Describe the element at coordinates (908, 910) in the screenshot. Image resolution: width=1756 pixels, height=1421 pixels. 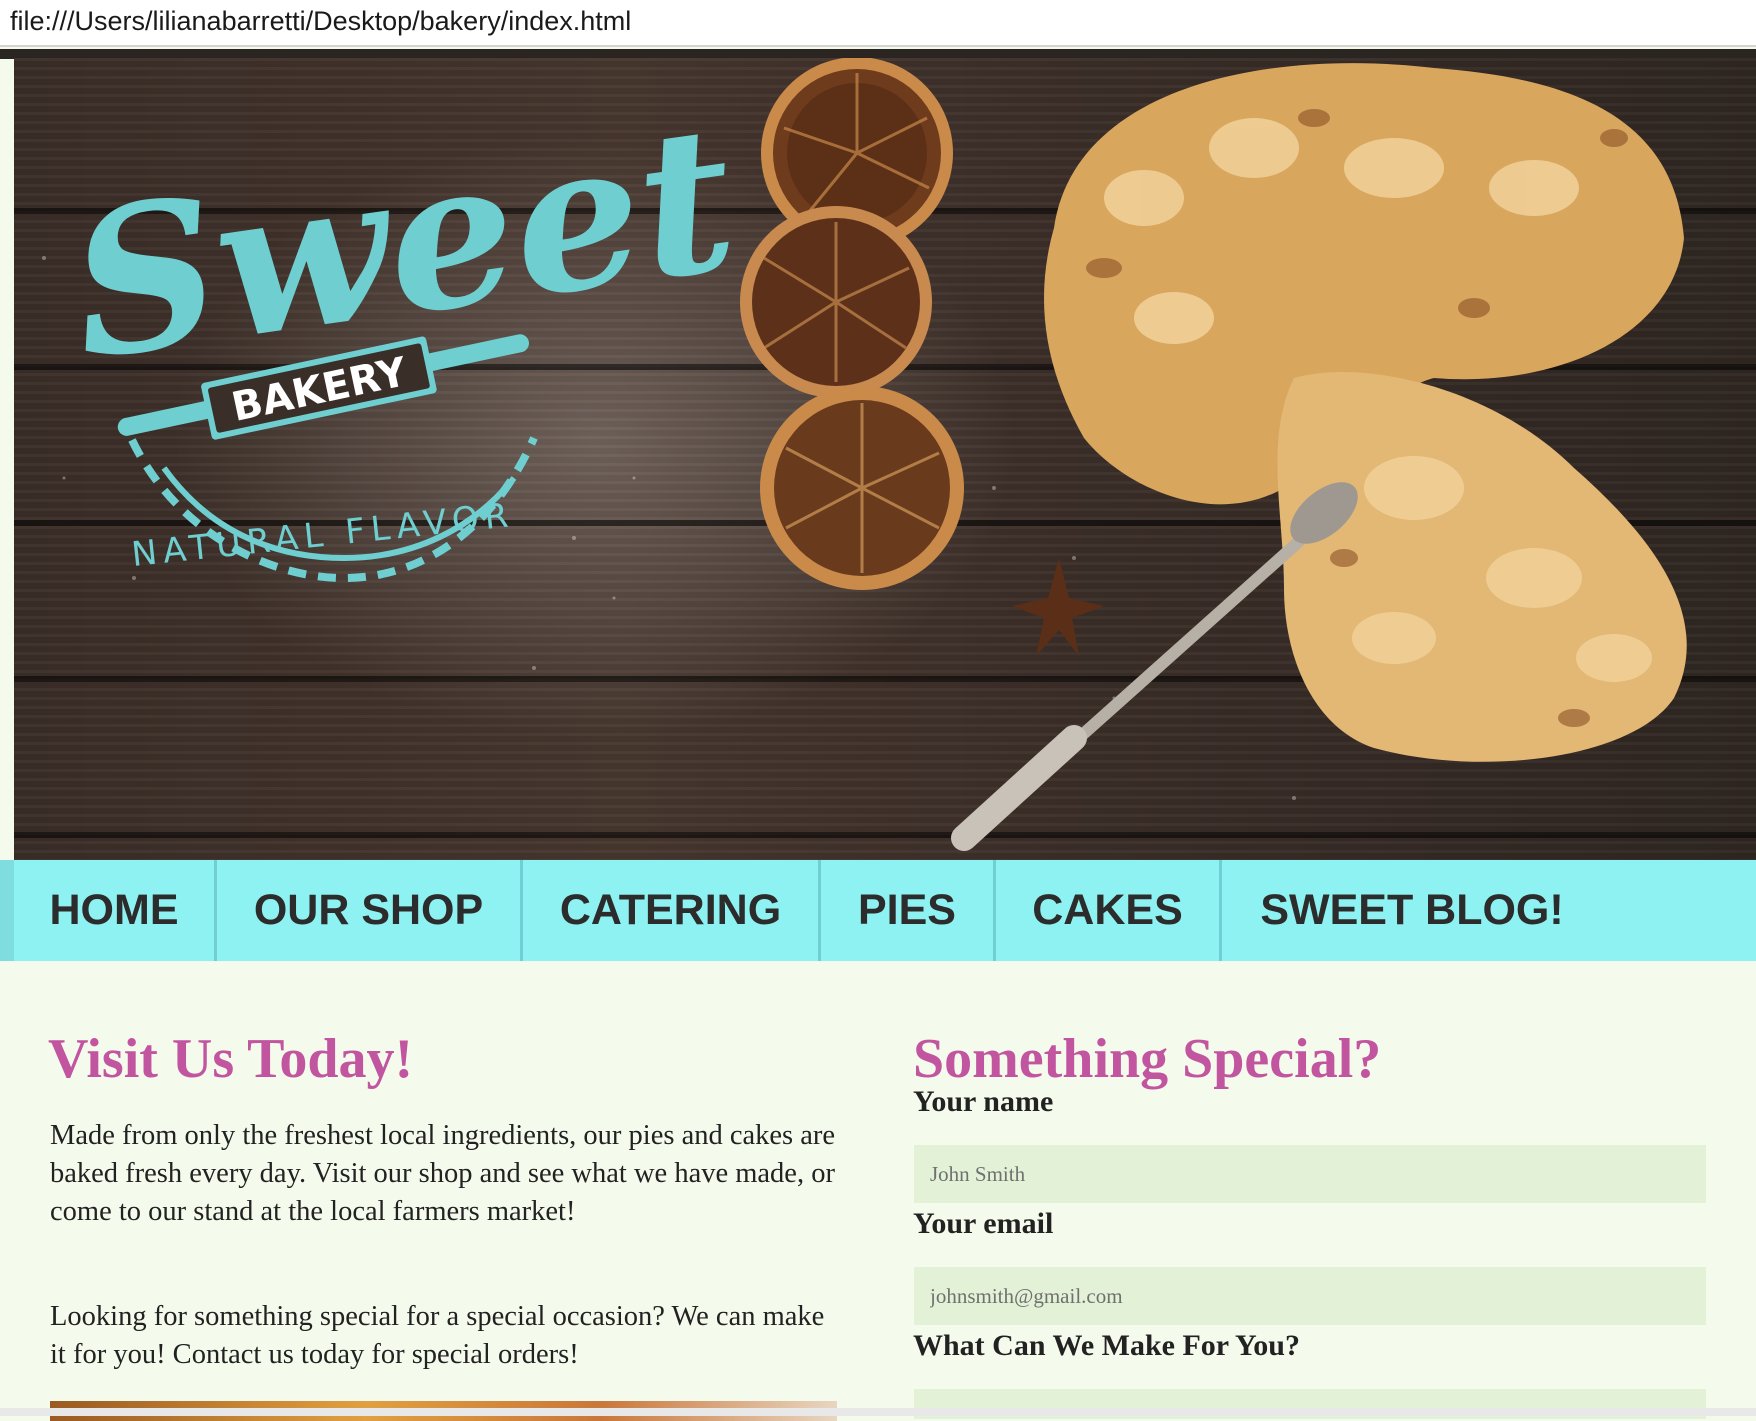
I see `nav-item-pies: PIES` at that location.